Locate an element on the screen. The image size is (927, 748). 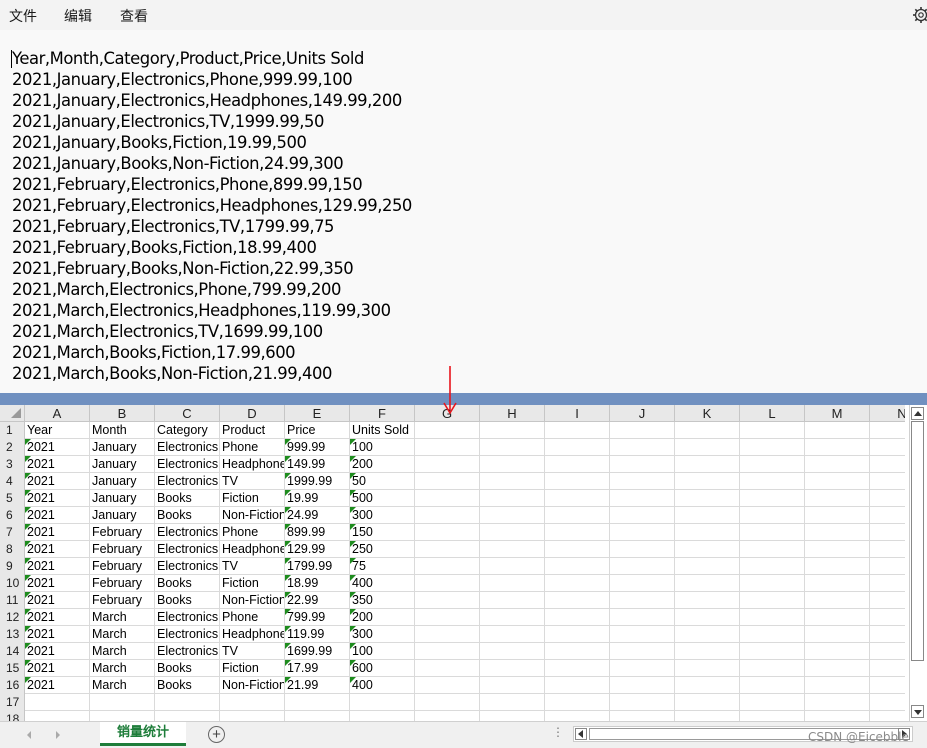
cell: 17.99 is located at coordinates (317, 668).